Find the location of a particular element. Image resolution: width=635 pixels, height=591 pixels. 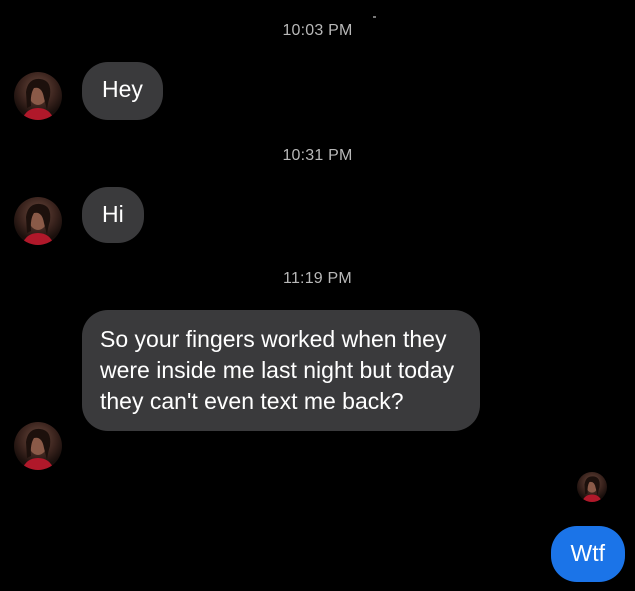

decorative-mark is located at coordinates (374, 17).